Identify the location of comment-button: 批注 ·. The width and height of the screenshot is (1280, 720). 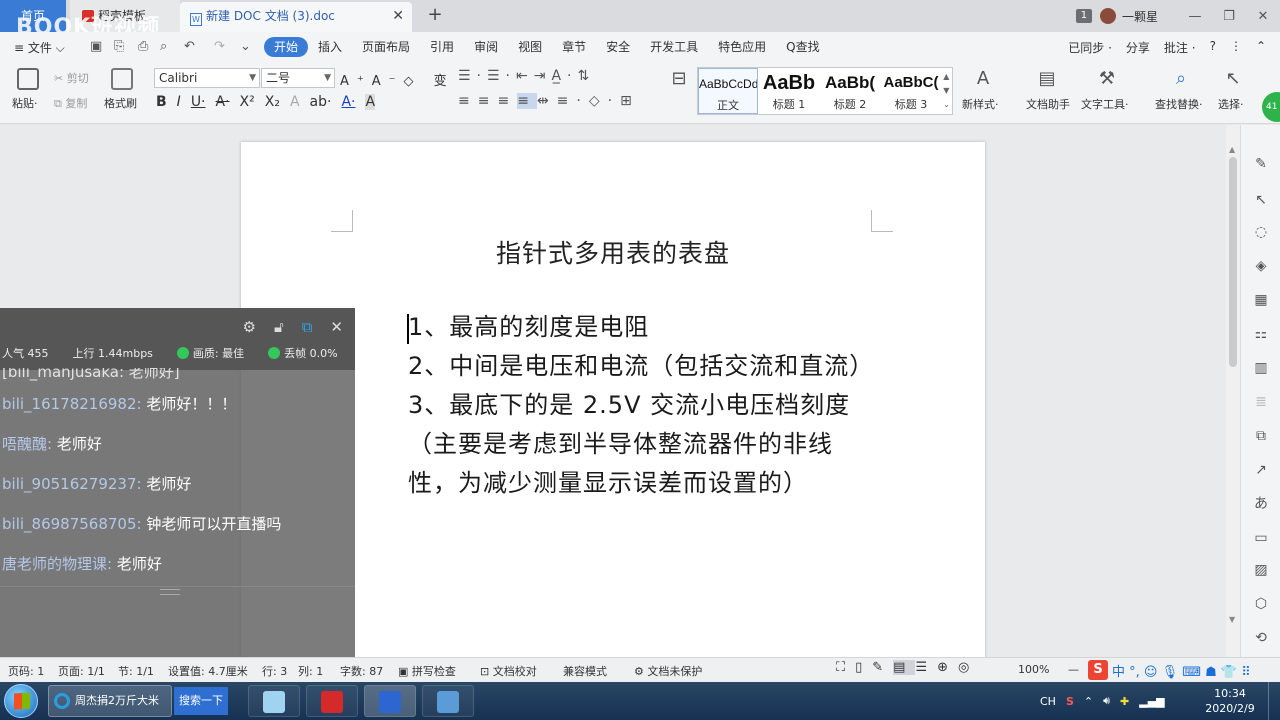
(1180, 47).